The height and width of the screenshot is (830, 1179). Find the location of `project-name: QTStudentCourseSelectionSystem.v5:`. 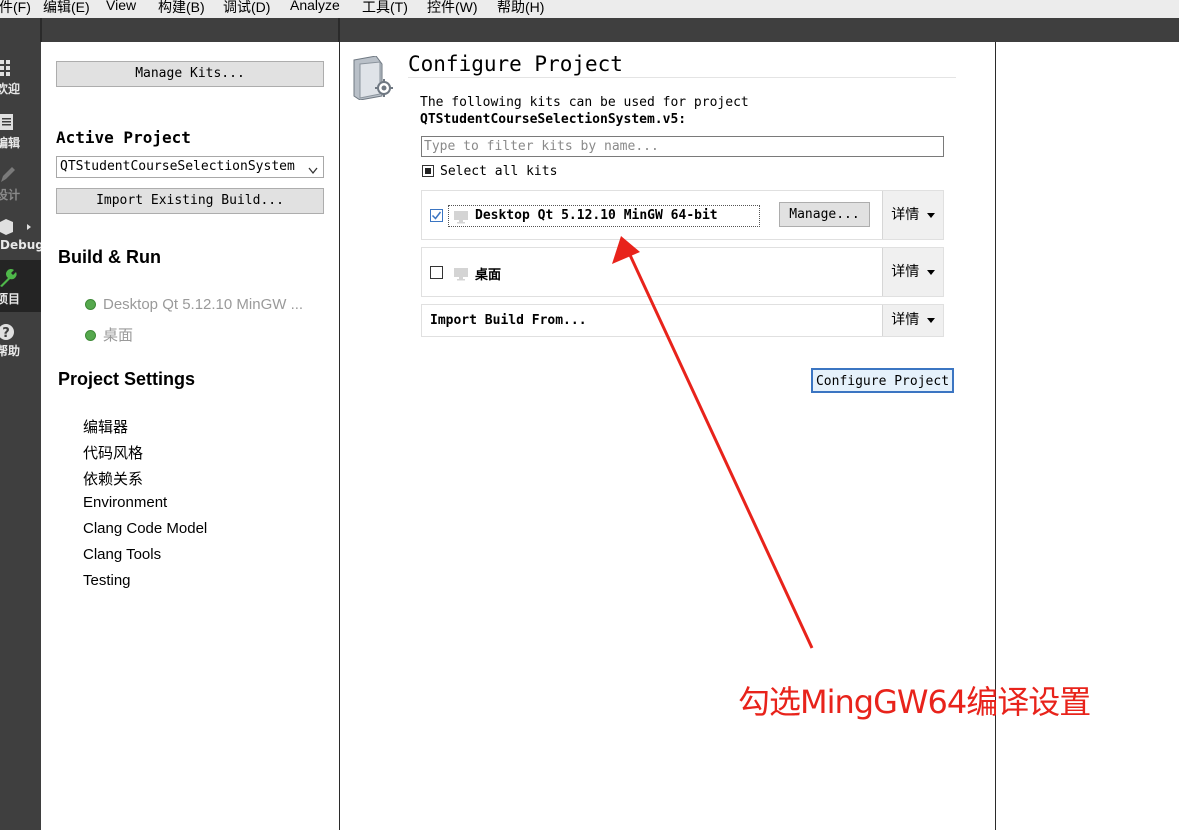

project-name: QTStudentCourseSelectionSystem.v5: is located at coordinates (584, 119).